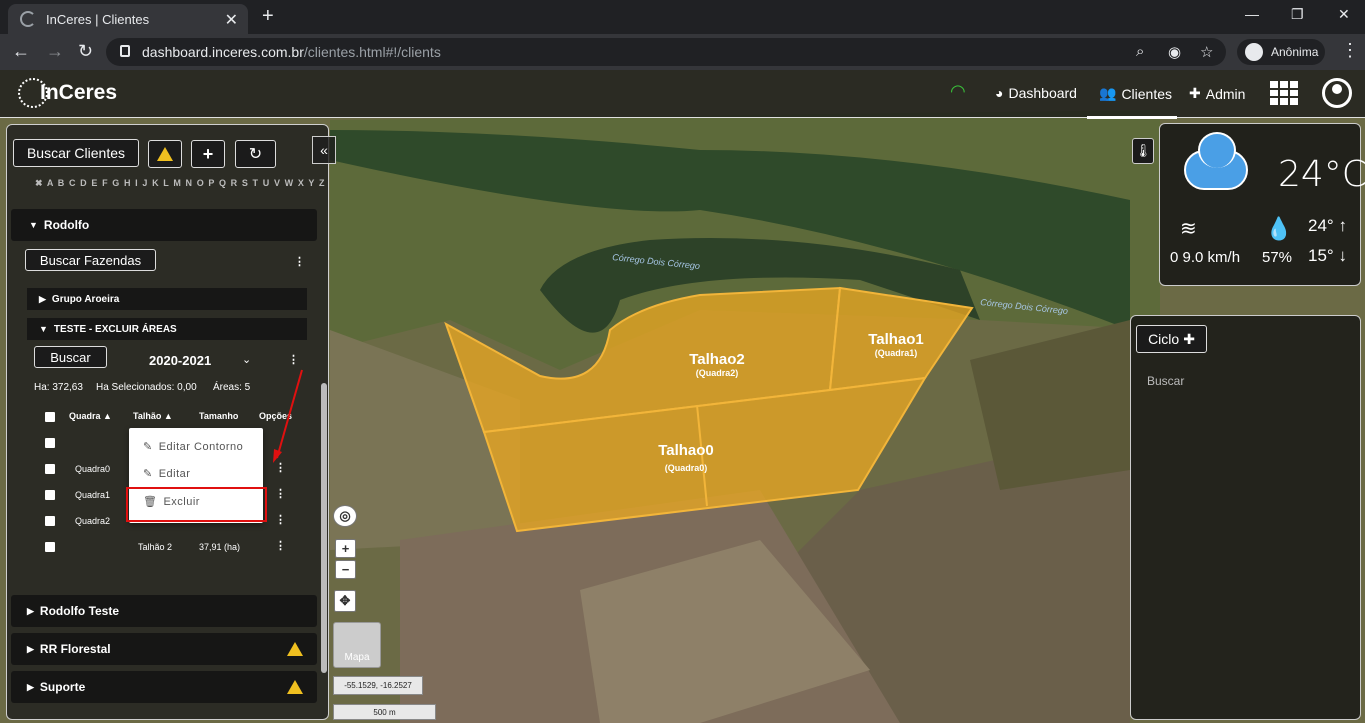 The image size is (1365, 723). What do you see at coordinates (1174, 52) in the screenshot?
I see `tracking-icon: ◉` at bounding box center [1174, 52].